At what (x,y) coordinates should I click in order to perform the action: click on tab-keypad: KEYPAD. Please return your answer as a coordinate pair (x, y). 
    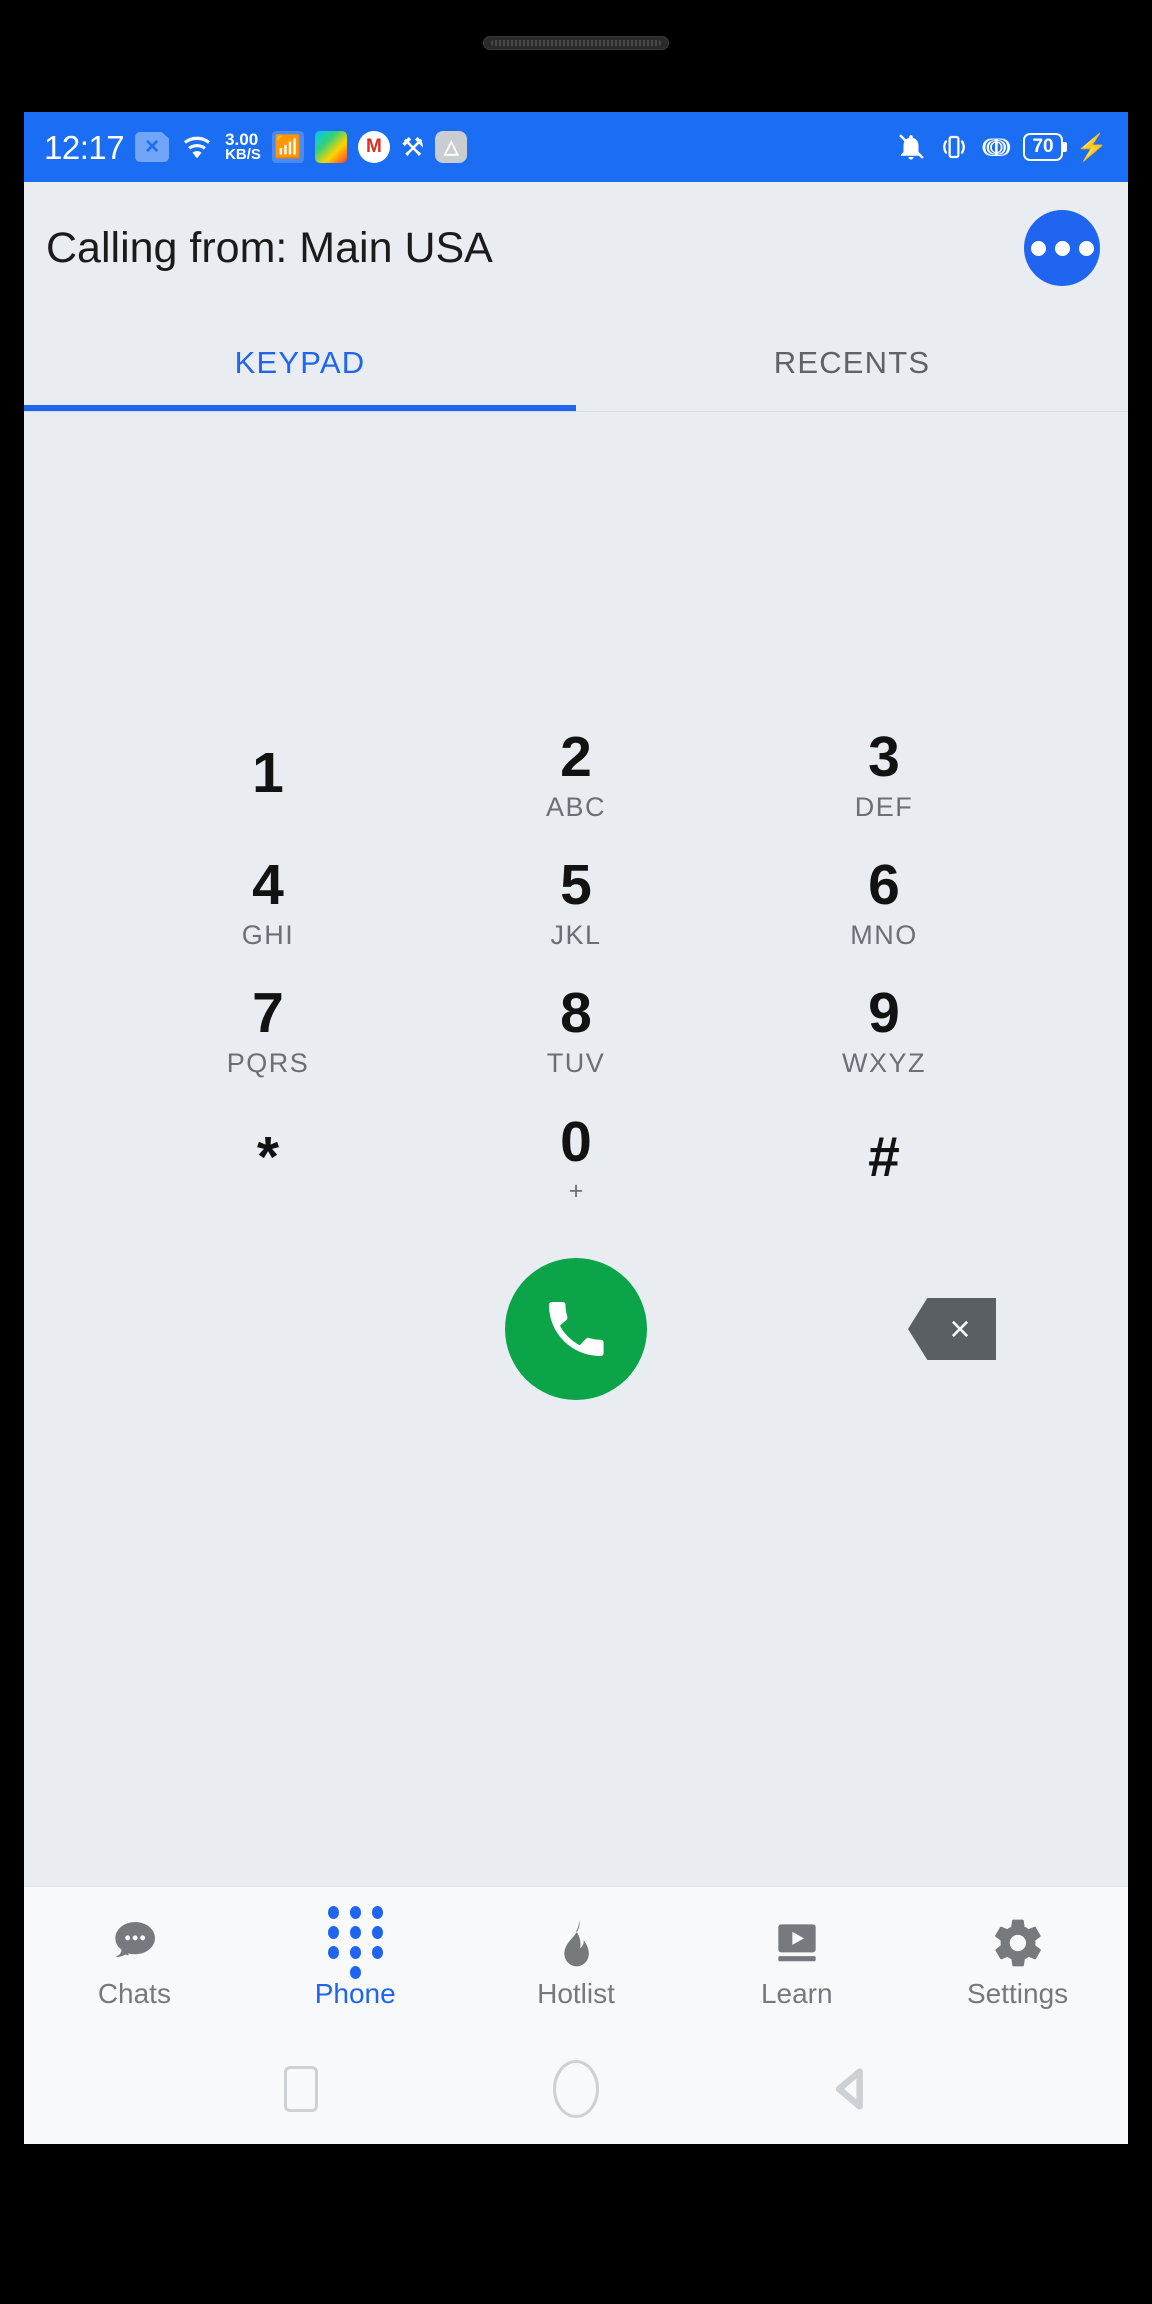
    Looking at the image, I should click on (300, 362).